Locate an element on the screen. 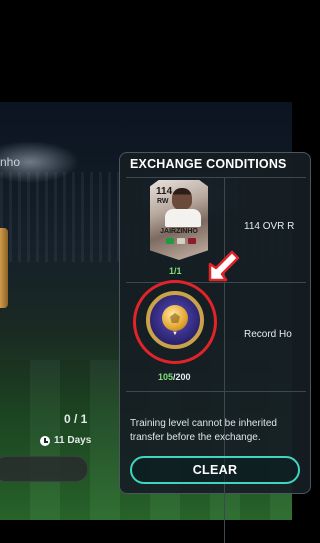 The height and width of the screenshot is (543, 320). card-count: 1/1 is located at coordinates (175, 271).